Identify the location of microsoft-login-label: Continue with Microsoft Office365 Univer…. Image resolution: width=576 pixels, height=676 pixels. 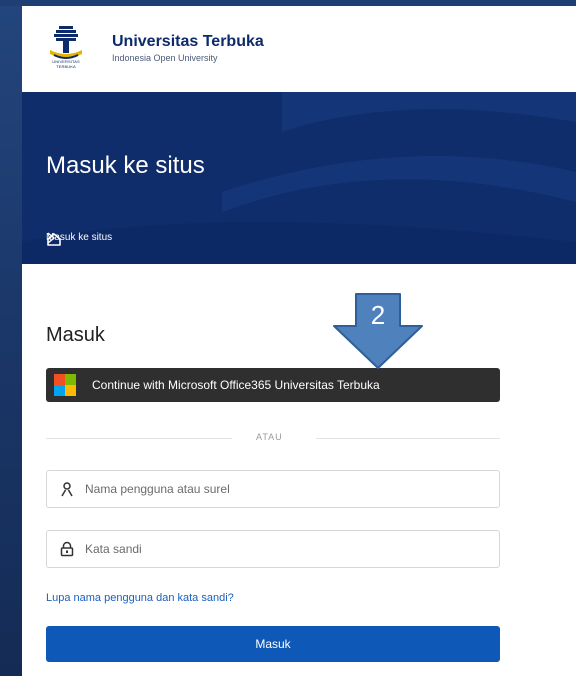
(236, 385).